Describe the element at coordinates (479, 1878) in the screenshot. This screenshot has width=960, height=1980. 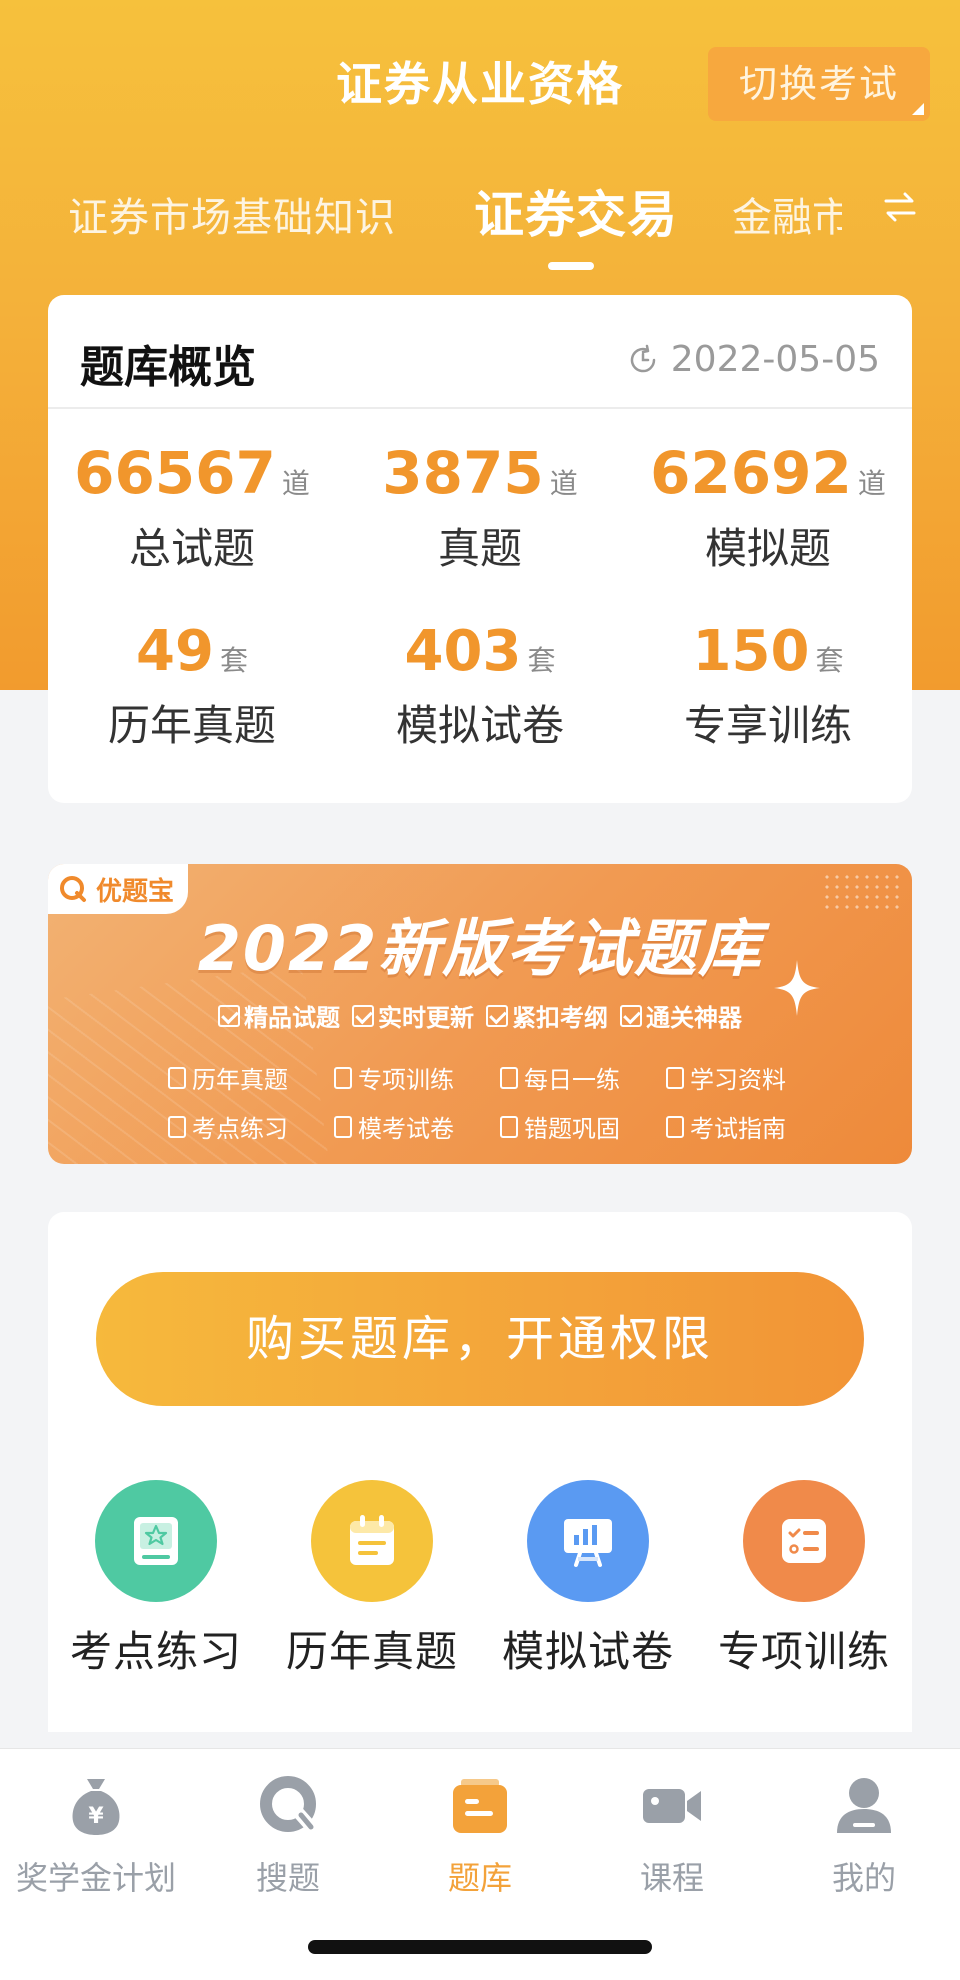
I see `tabbar-label: 题库` at that location.